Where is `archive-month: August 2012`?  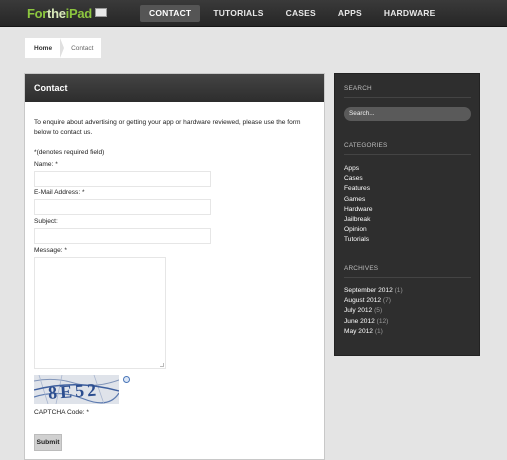 archive-month: August 2012 is located at coordinates (362, 300).